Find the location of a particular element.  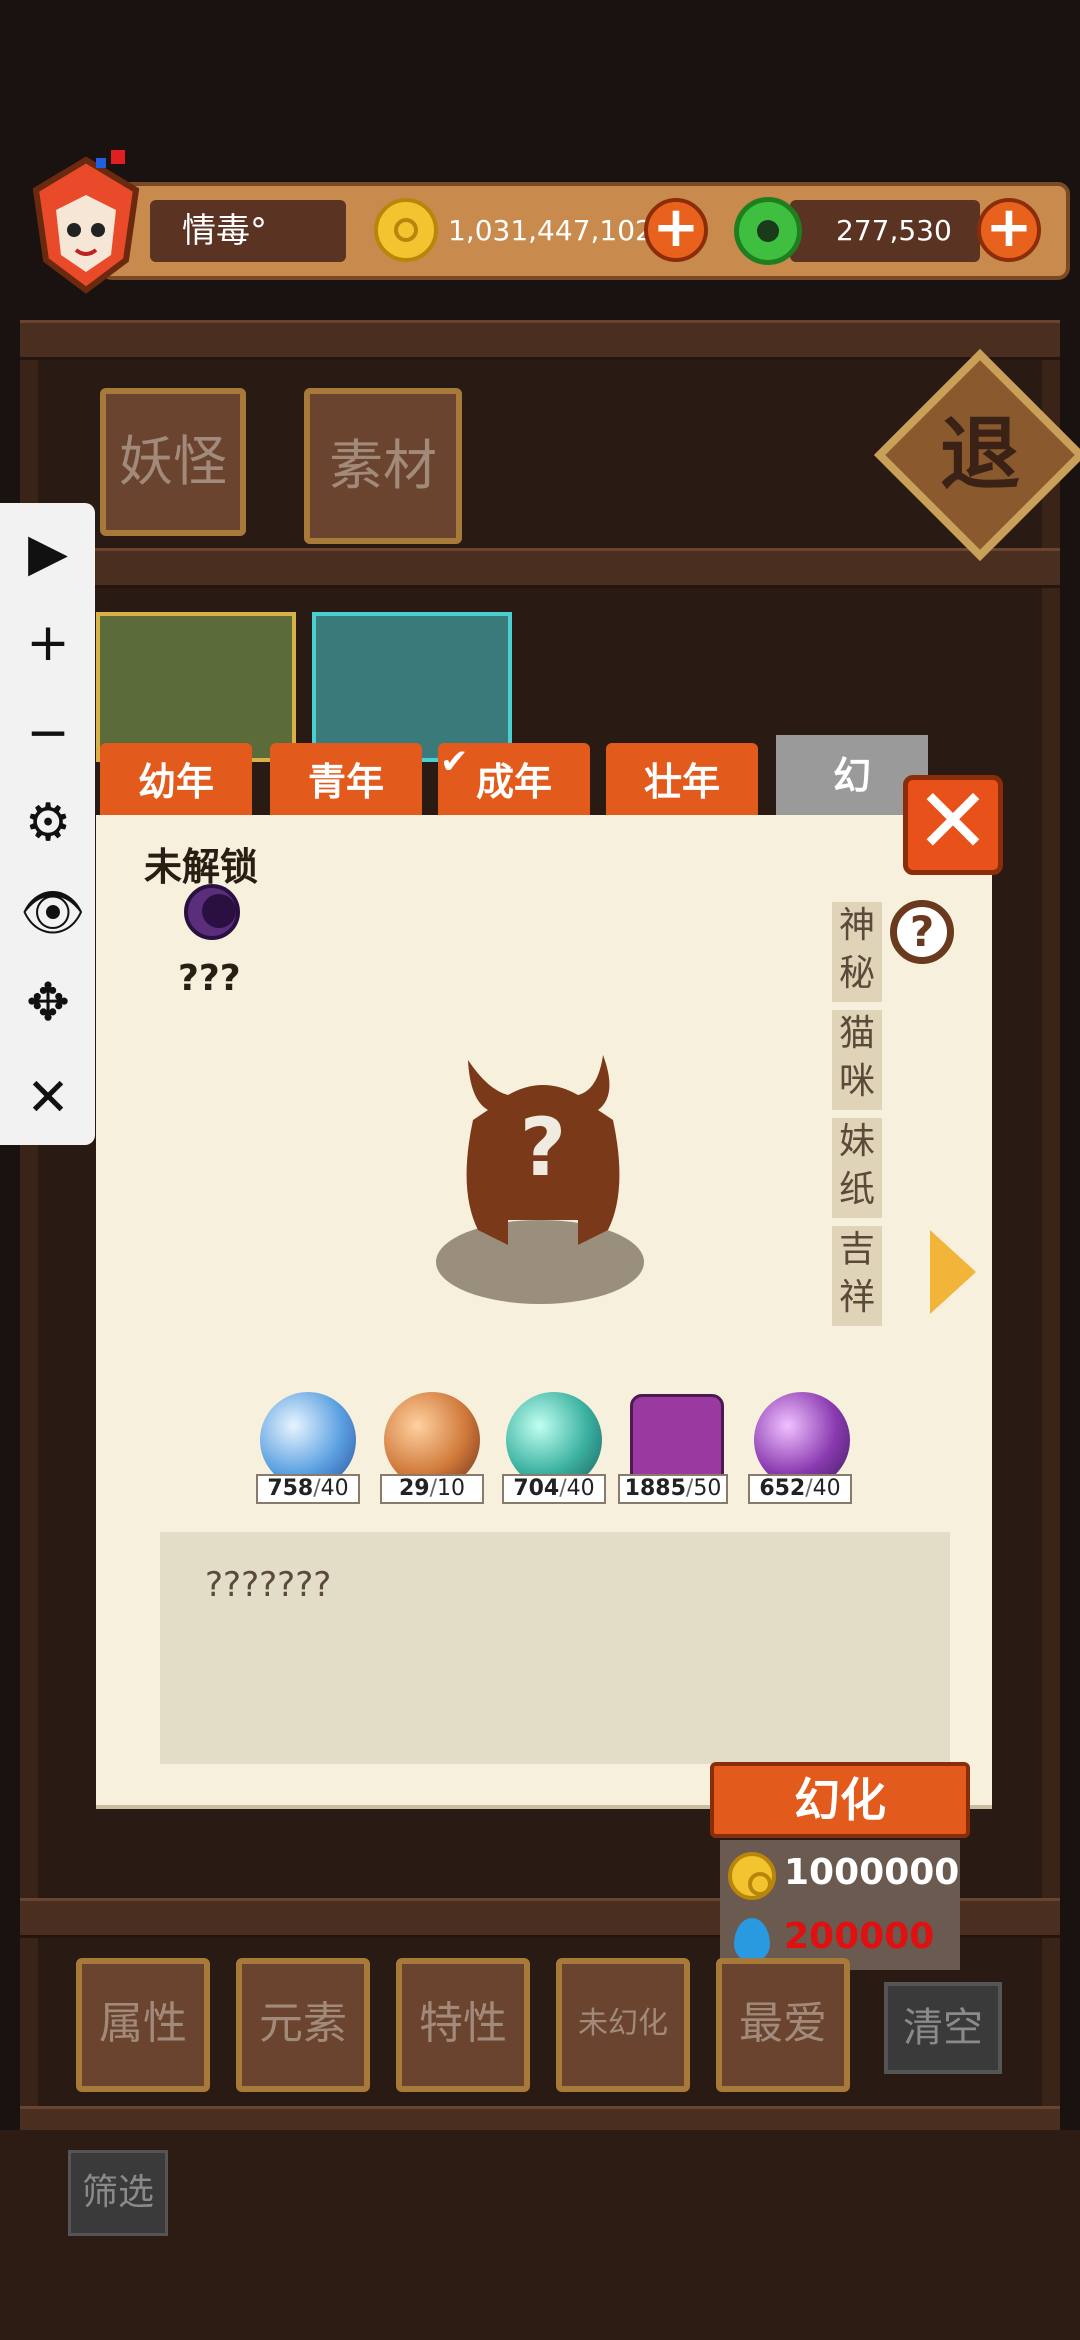

owned-count: 758 is located at coordinates (290, 1488).